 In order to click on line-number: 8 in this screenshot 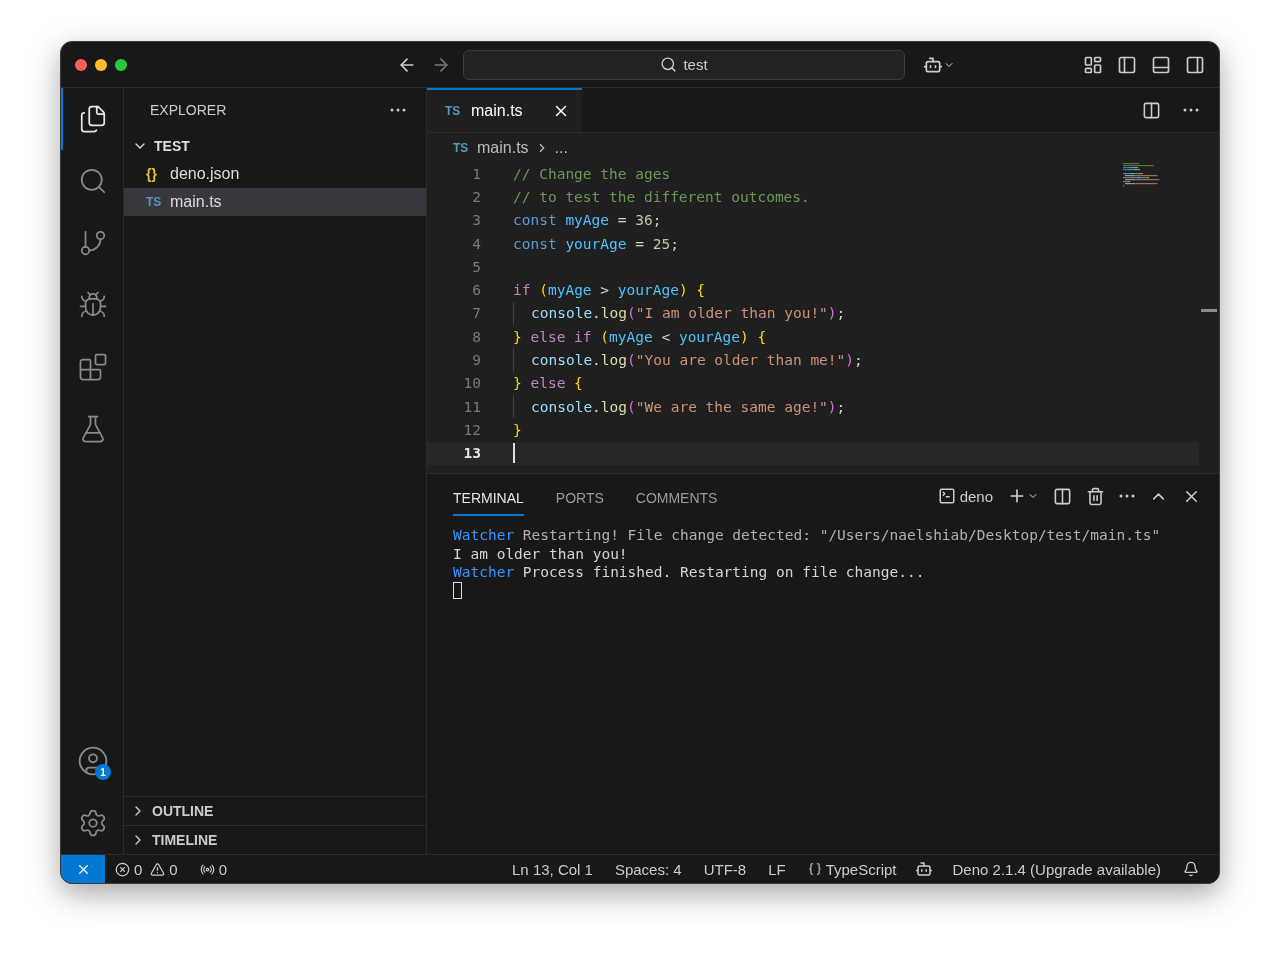, I will do `click(476, 336)`.